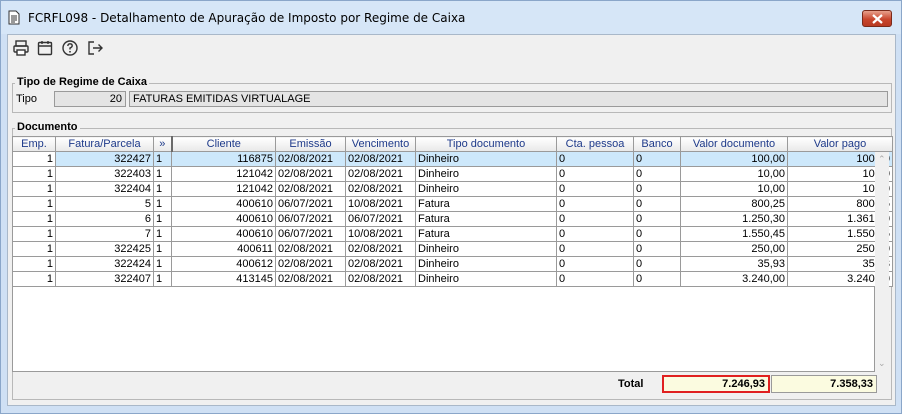 The height and width of the screenshot is (414, 902). I want to click on cell-valor-documento: 35,93, so click(734, 264).